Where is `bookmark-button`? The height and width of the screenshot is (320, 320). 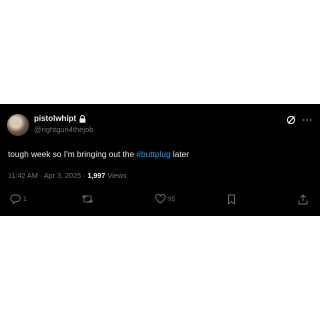
bookmark-button is located at coordinates (231, 199).